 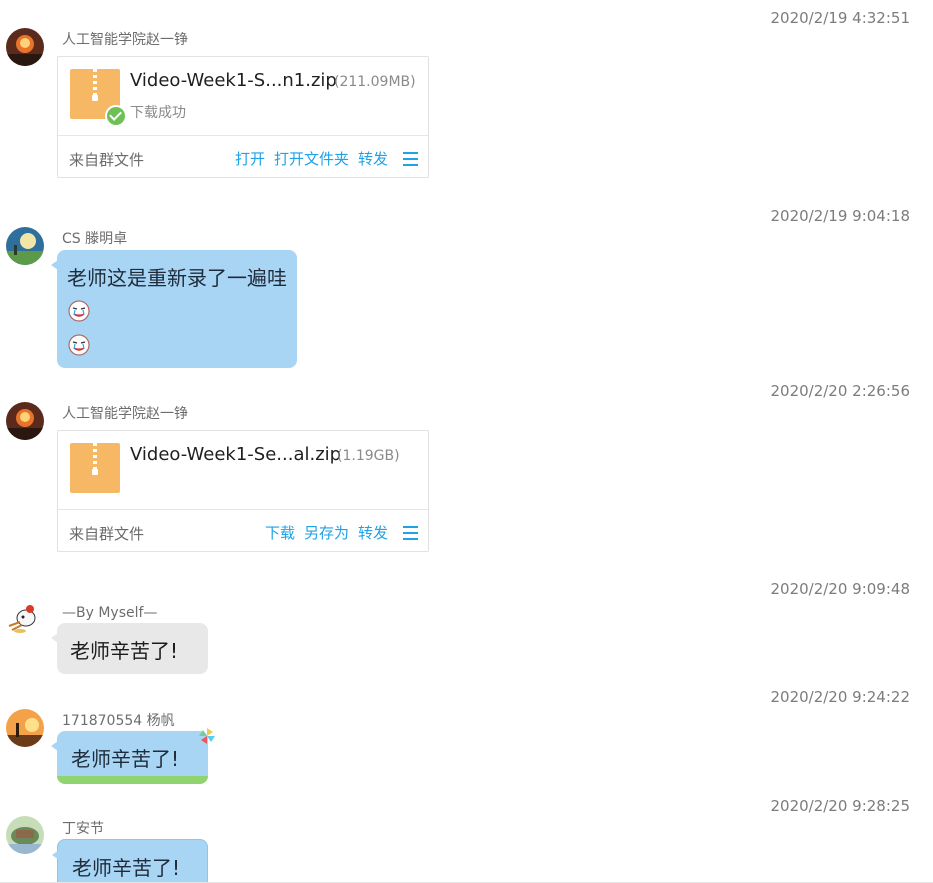 What do you see at coordinates (368, 456) in the screenshot?
I see `file-size: (1.19GB)` at bounding box center [368, 456].